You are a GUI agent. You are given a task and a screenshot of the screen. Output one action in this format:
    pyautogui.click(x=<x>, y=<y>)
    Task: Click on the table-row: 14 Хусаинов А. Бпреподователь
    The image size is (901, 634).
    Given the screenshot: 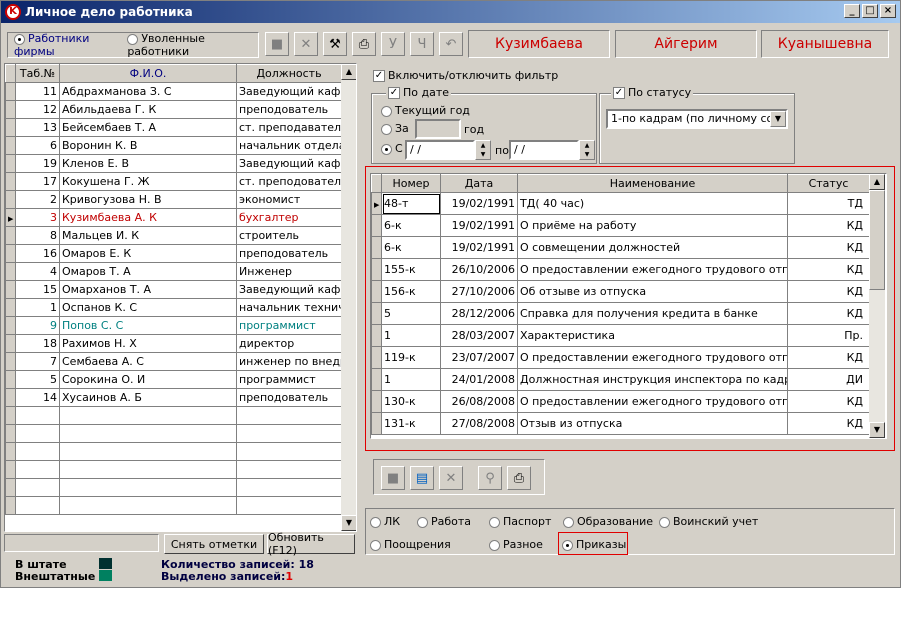 What is the action you would take?
    pyautogui.click(x=173, y=397)
    